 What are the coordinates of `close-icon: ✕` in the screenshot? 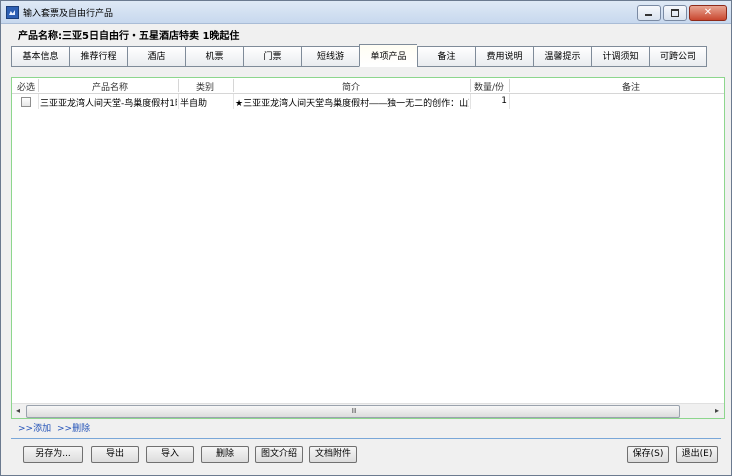 It's located at (708, 12).